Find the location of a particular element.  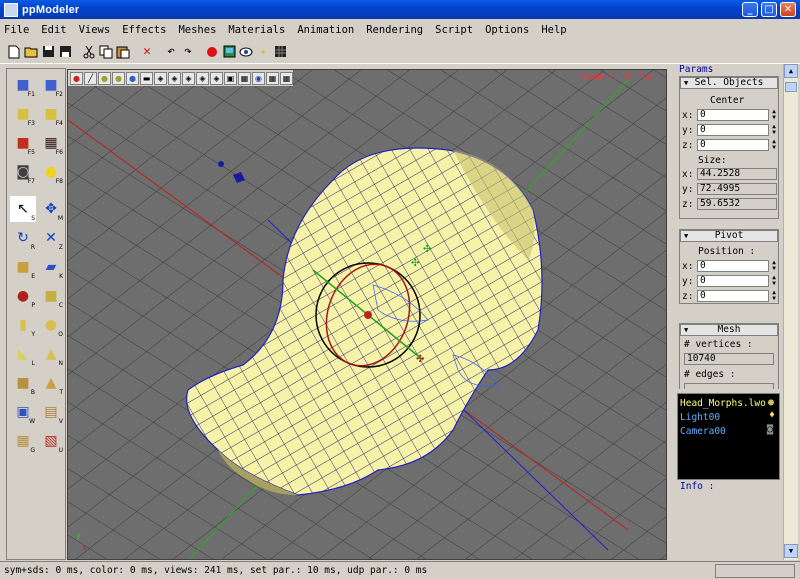

move-icon: ✥ M is located at coordinates (51, 209).